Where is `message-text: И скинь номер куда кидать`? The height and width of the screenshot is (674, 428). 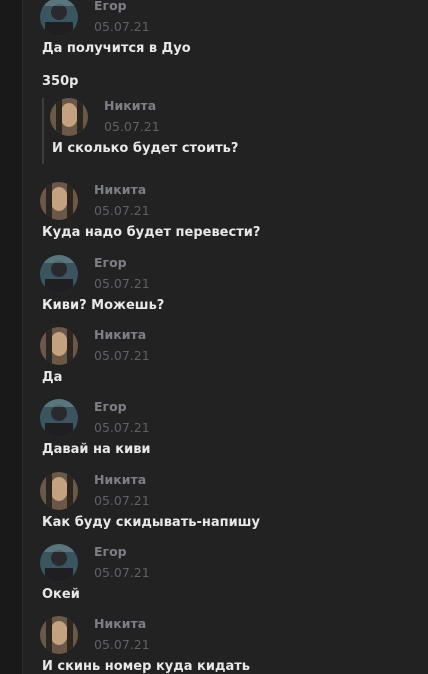 message-text: И скинь номер куда кидать is located at coordinates (146, 666).